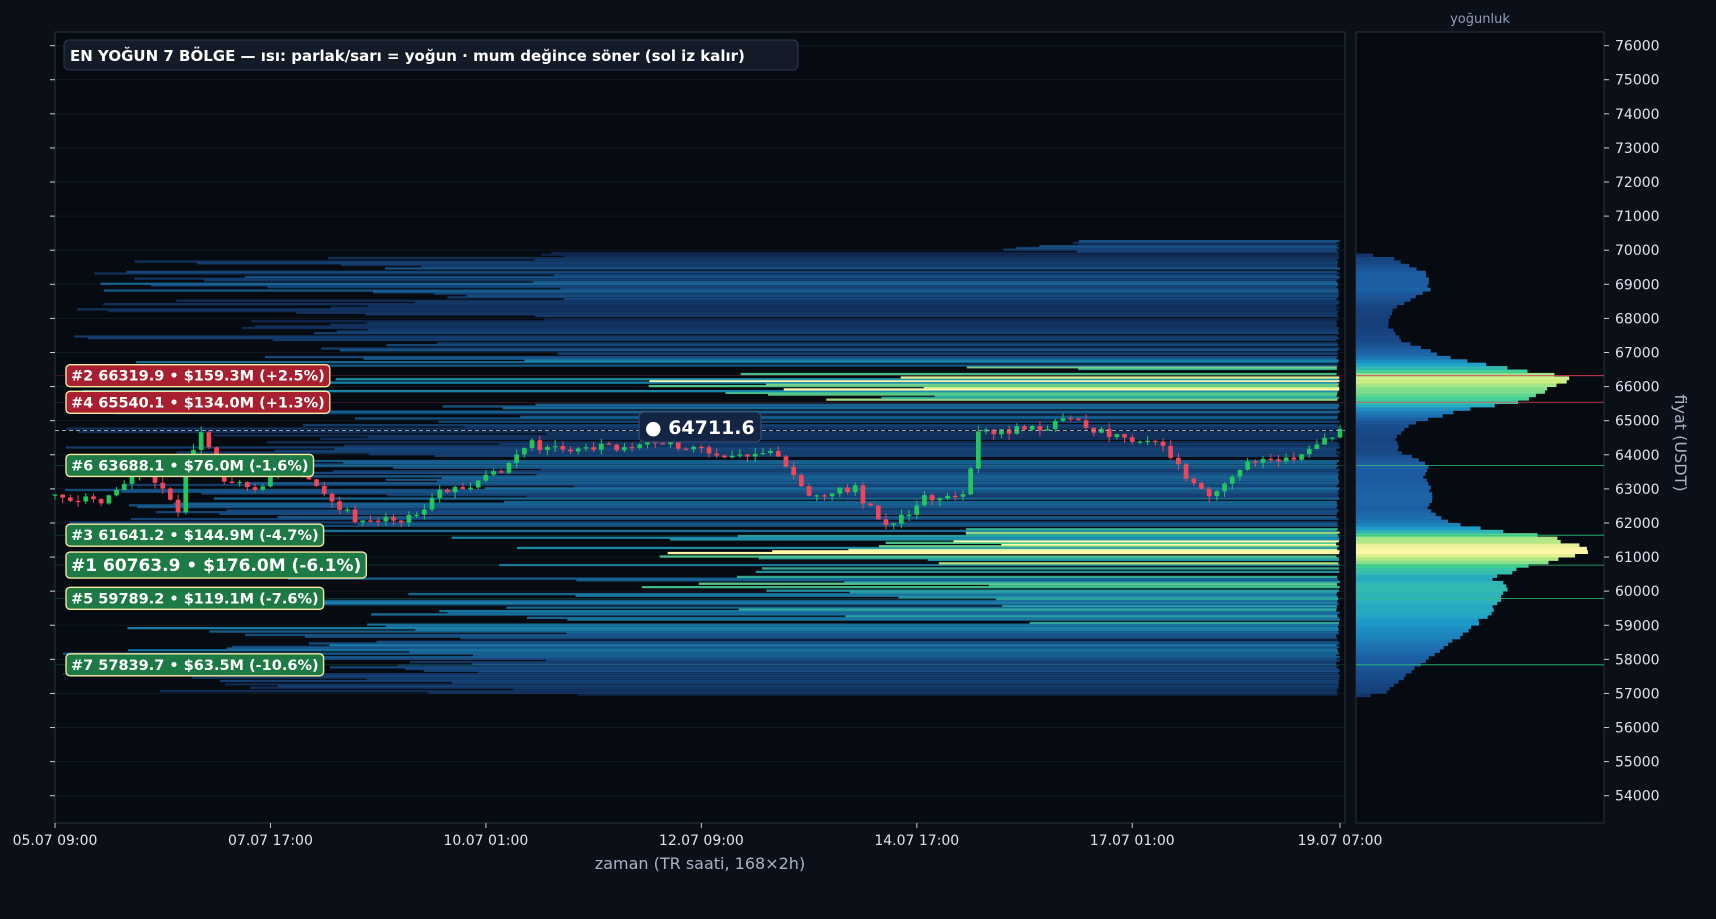 The width and height of the screenshot is (1716, 919). Describe the element at coordinates (1637, 558) in the screenshot. I see `y-tick-label-7: 61000` at that location.